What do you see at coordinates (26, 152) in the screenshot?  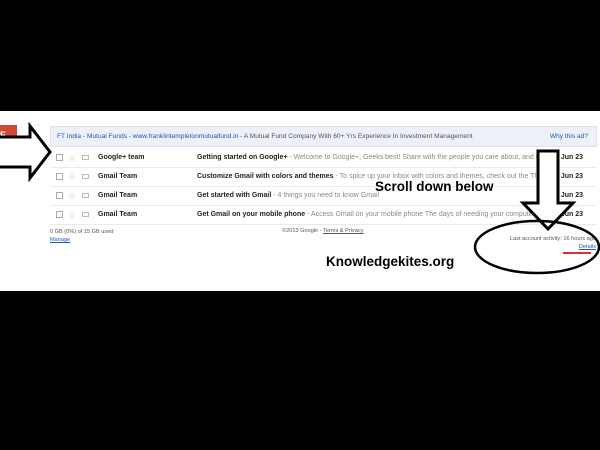 I see `right-arrow-icon` at bounding box center [26, 152].